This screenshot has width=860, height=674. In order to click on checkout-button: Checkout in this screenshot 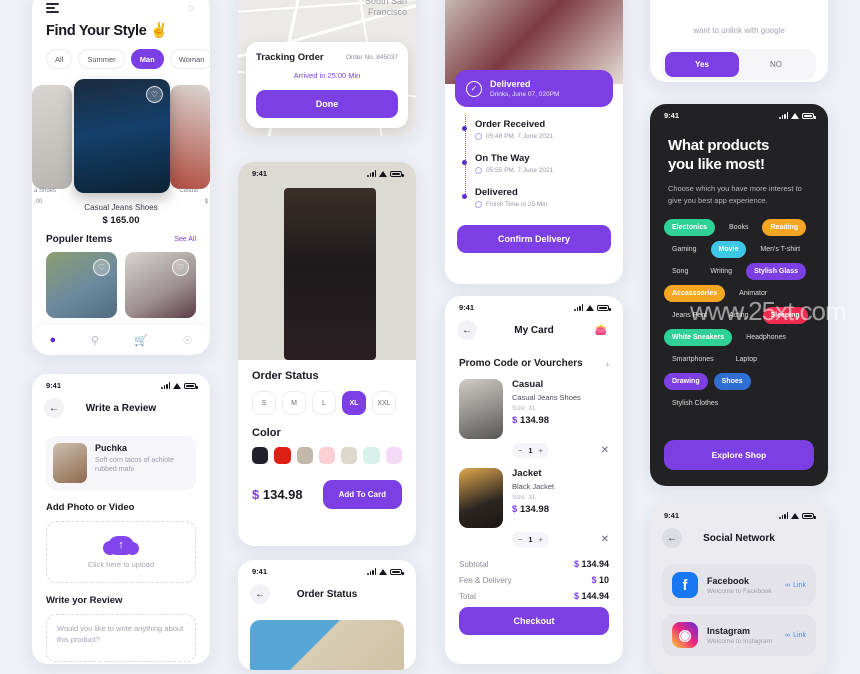, I will do `click(534, 621)`.